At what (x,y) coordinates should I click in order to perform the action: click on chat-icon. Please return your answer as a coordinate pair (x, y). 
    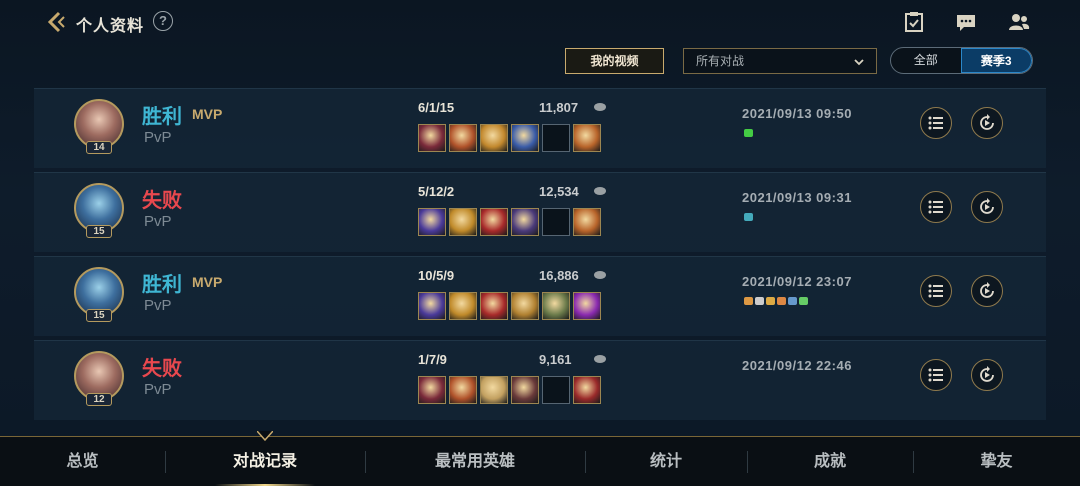
    Looking at the image, I should click on (966, 22).